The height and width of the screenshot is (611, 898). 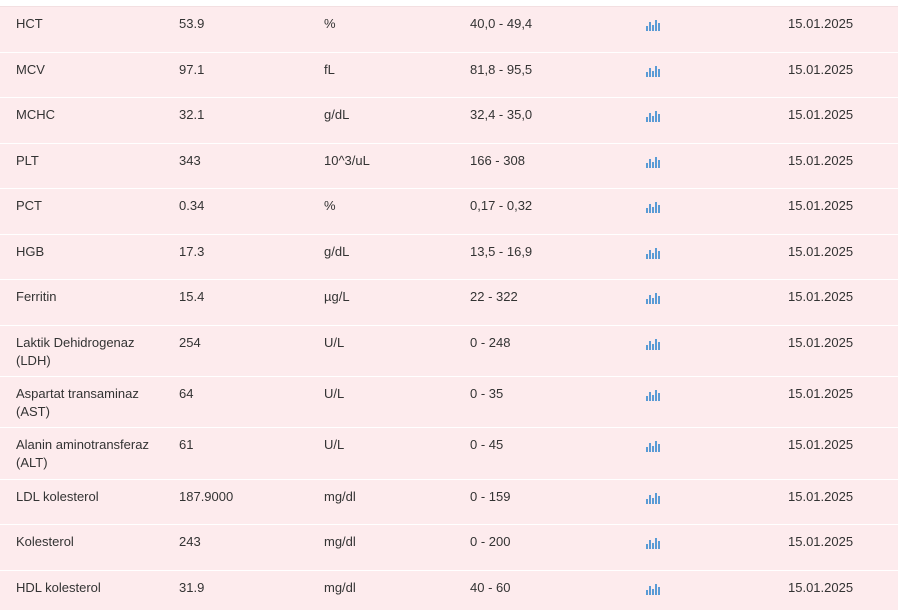 What do you see at coordinates (82, 453) in the screenshot?
I see `test-name: Alanin aminotransferaz (ALT)` at bounding box center [82, 453].